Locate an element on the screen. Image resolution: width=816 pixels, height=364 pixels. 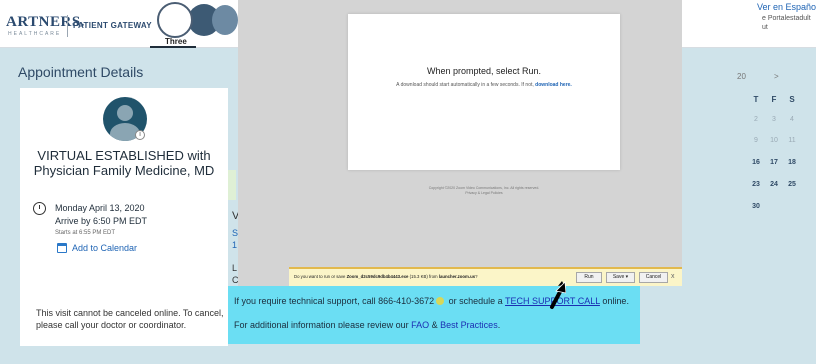
file-size: (15.3 KB) is located at coordinates (418, 276).